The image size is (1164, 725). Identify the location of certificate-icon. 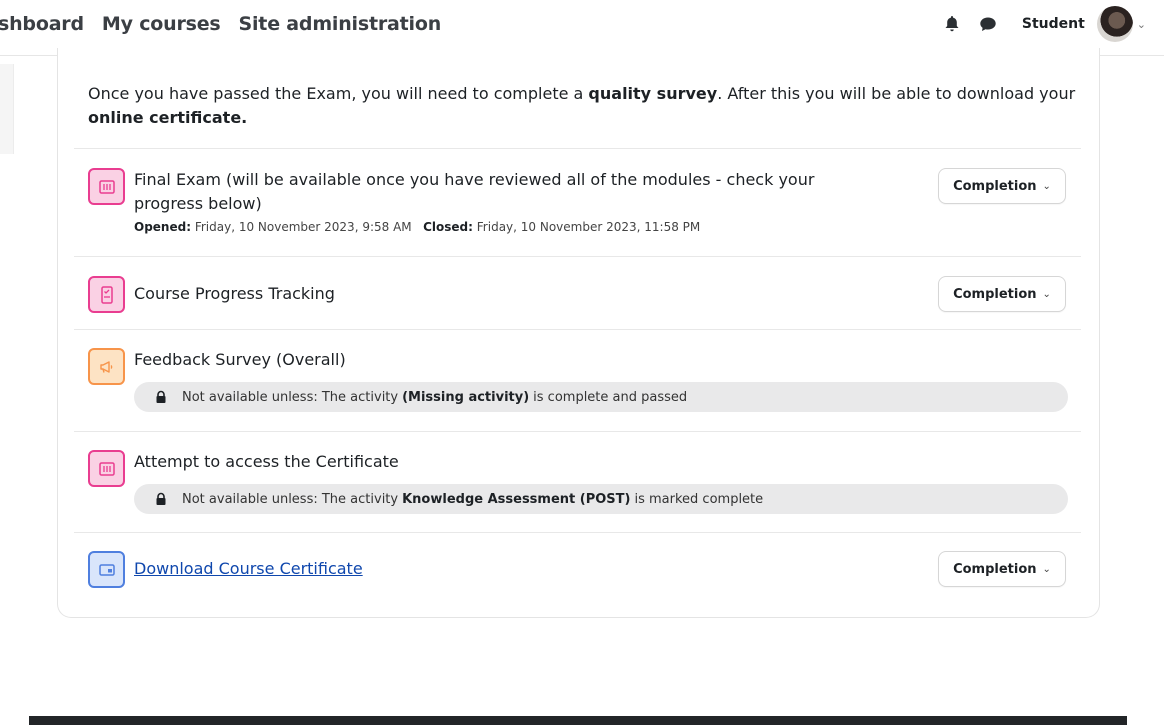
(106, 569).